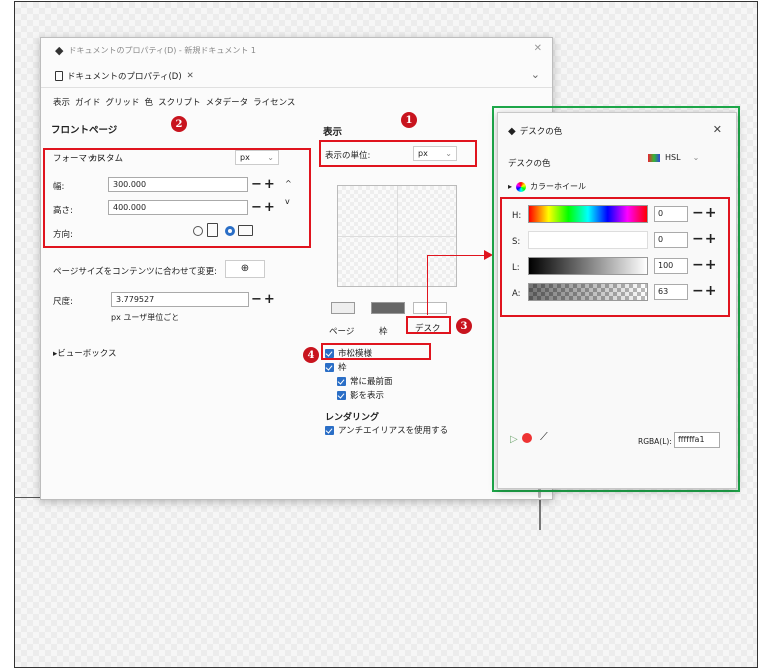  Describe the element at coordinates (227, 102) in the screenshot. I see `tab-metadata: メタデータ` at that location.